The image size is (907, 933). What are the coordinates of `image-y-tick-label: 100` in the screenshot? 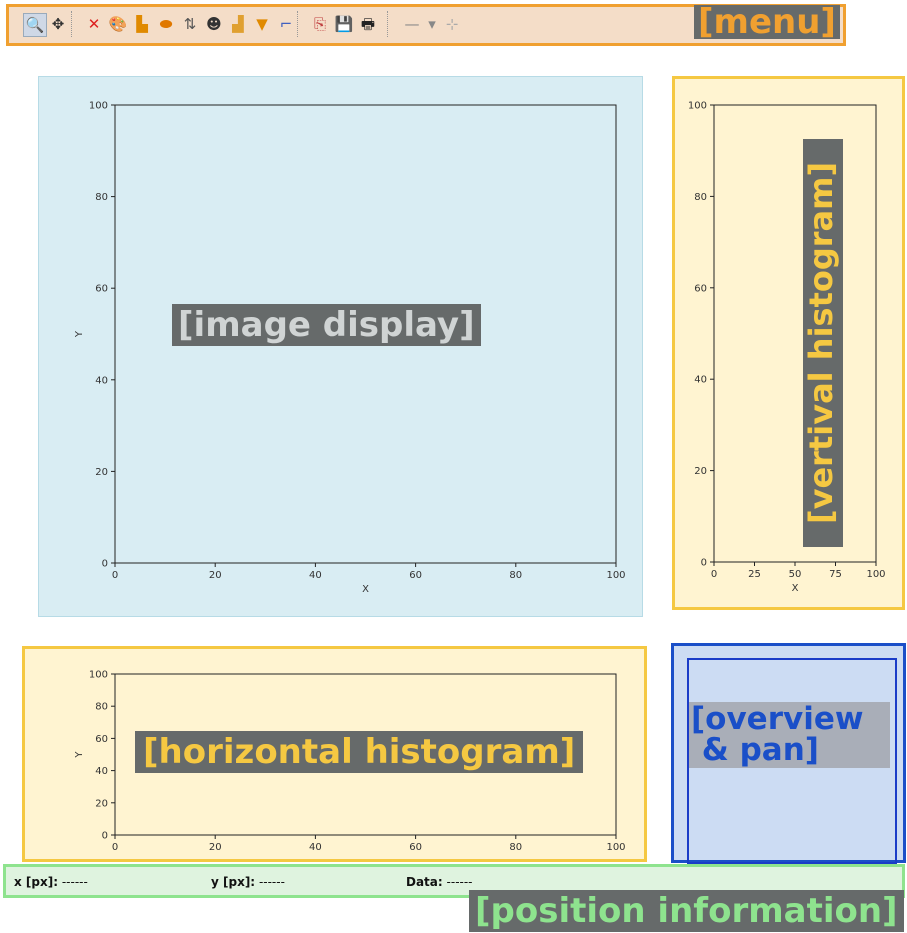 It's located at (98, 106).